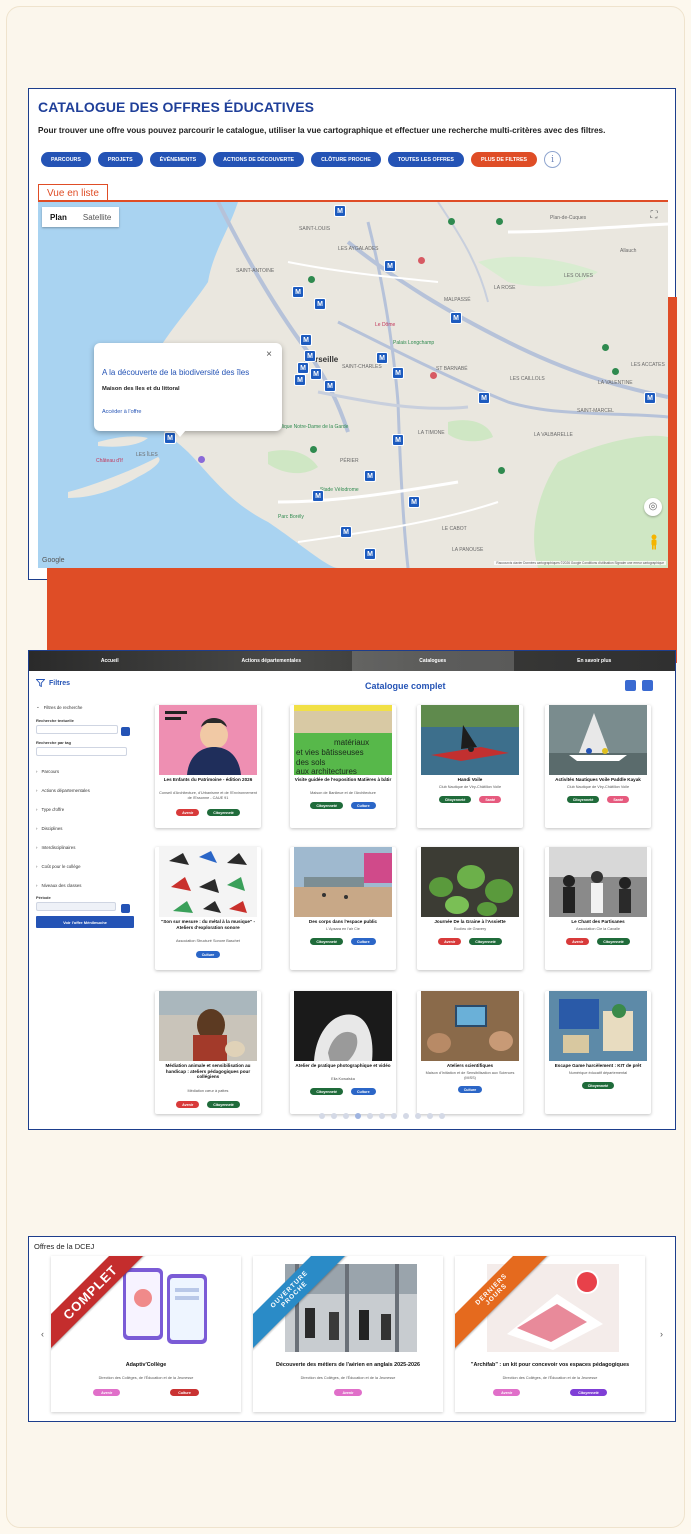 The image size is (691, 1534). What do you see at coordinates (85, 828) in the screenshot?
I see `filter-group-disciplines: › Disciplines` at bounding box center [85, 828].